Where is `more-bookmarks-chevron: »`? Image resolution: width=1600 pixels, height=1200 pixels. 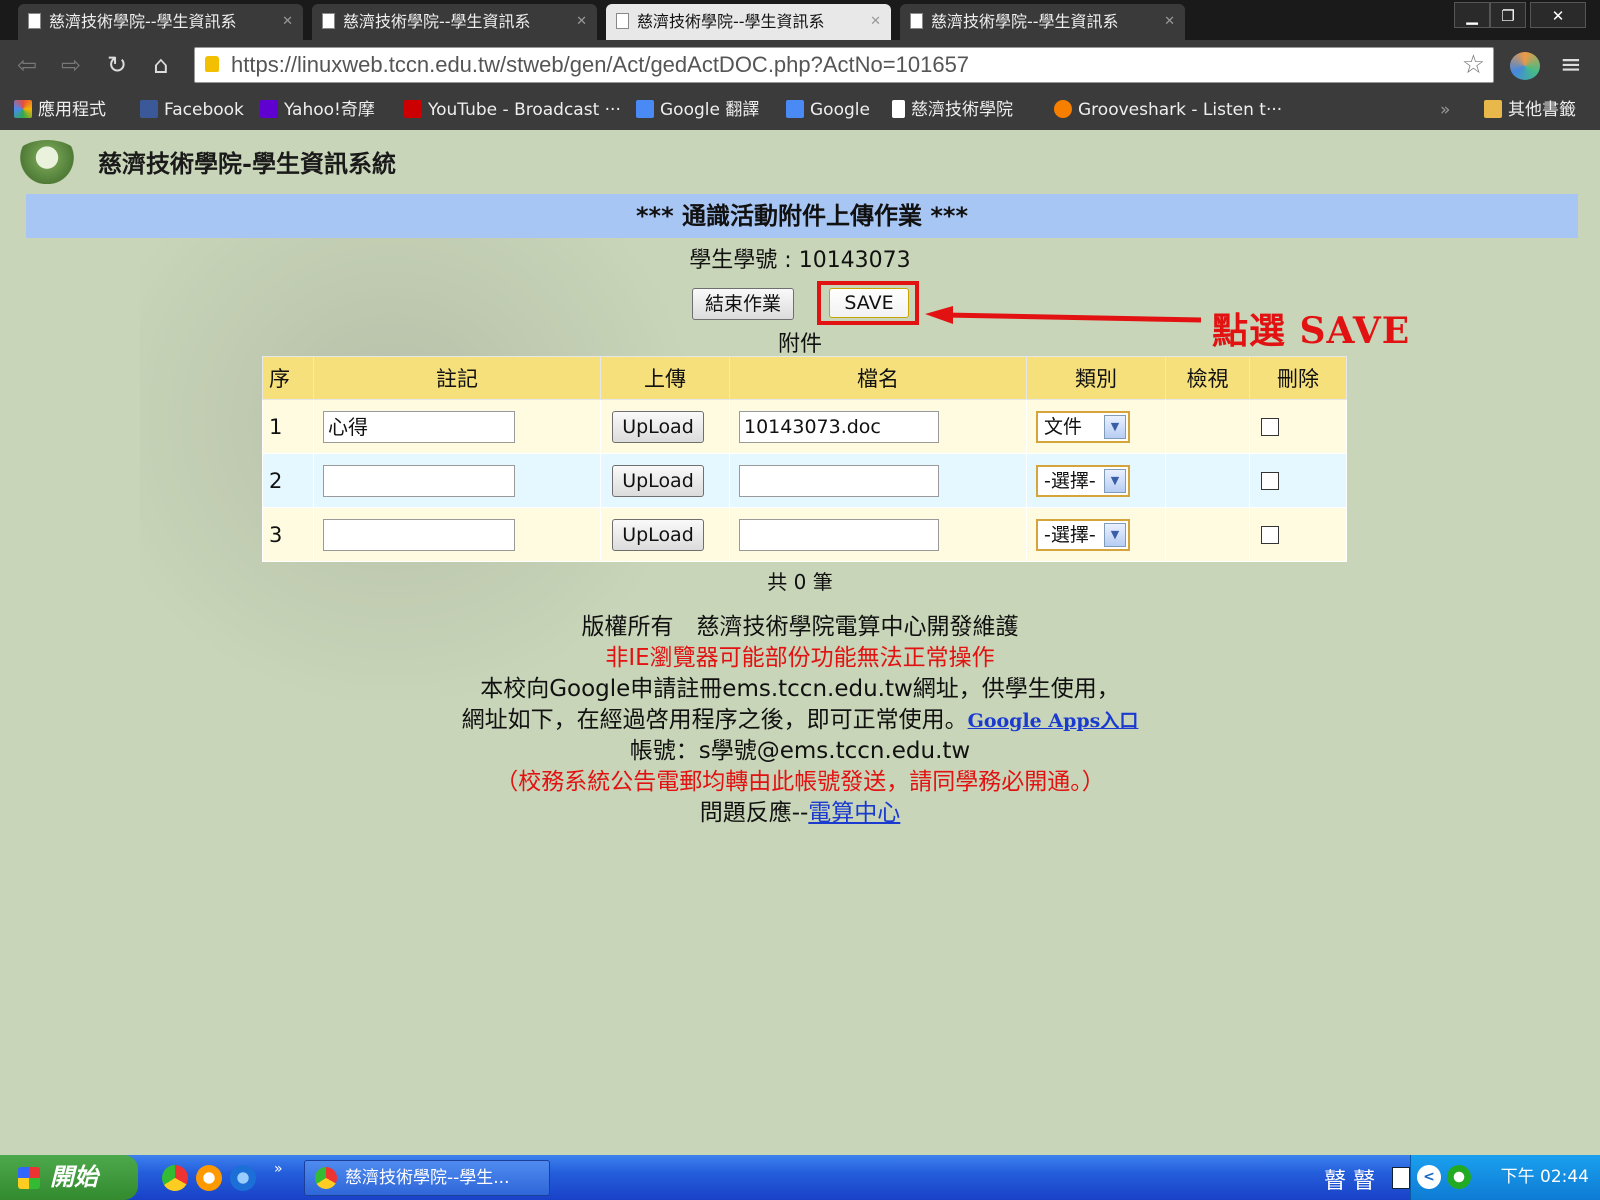
more-bookmarks-chevron: » is located at coordinates (1445, 110).